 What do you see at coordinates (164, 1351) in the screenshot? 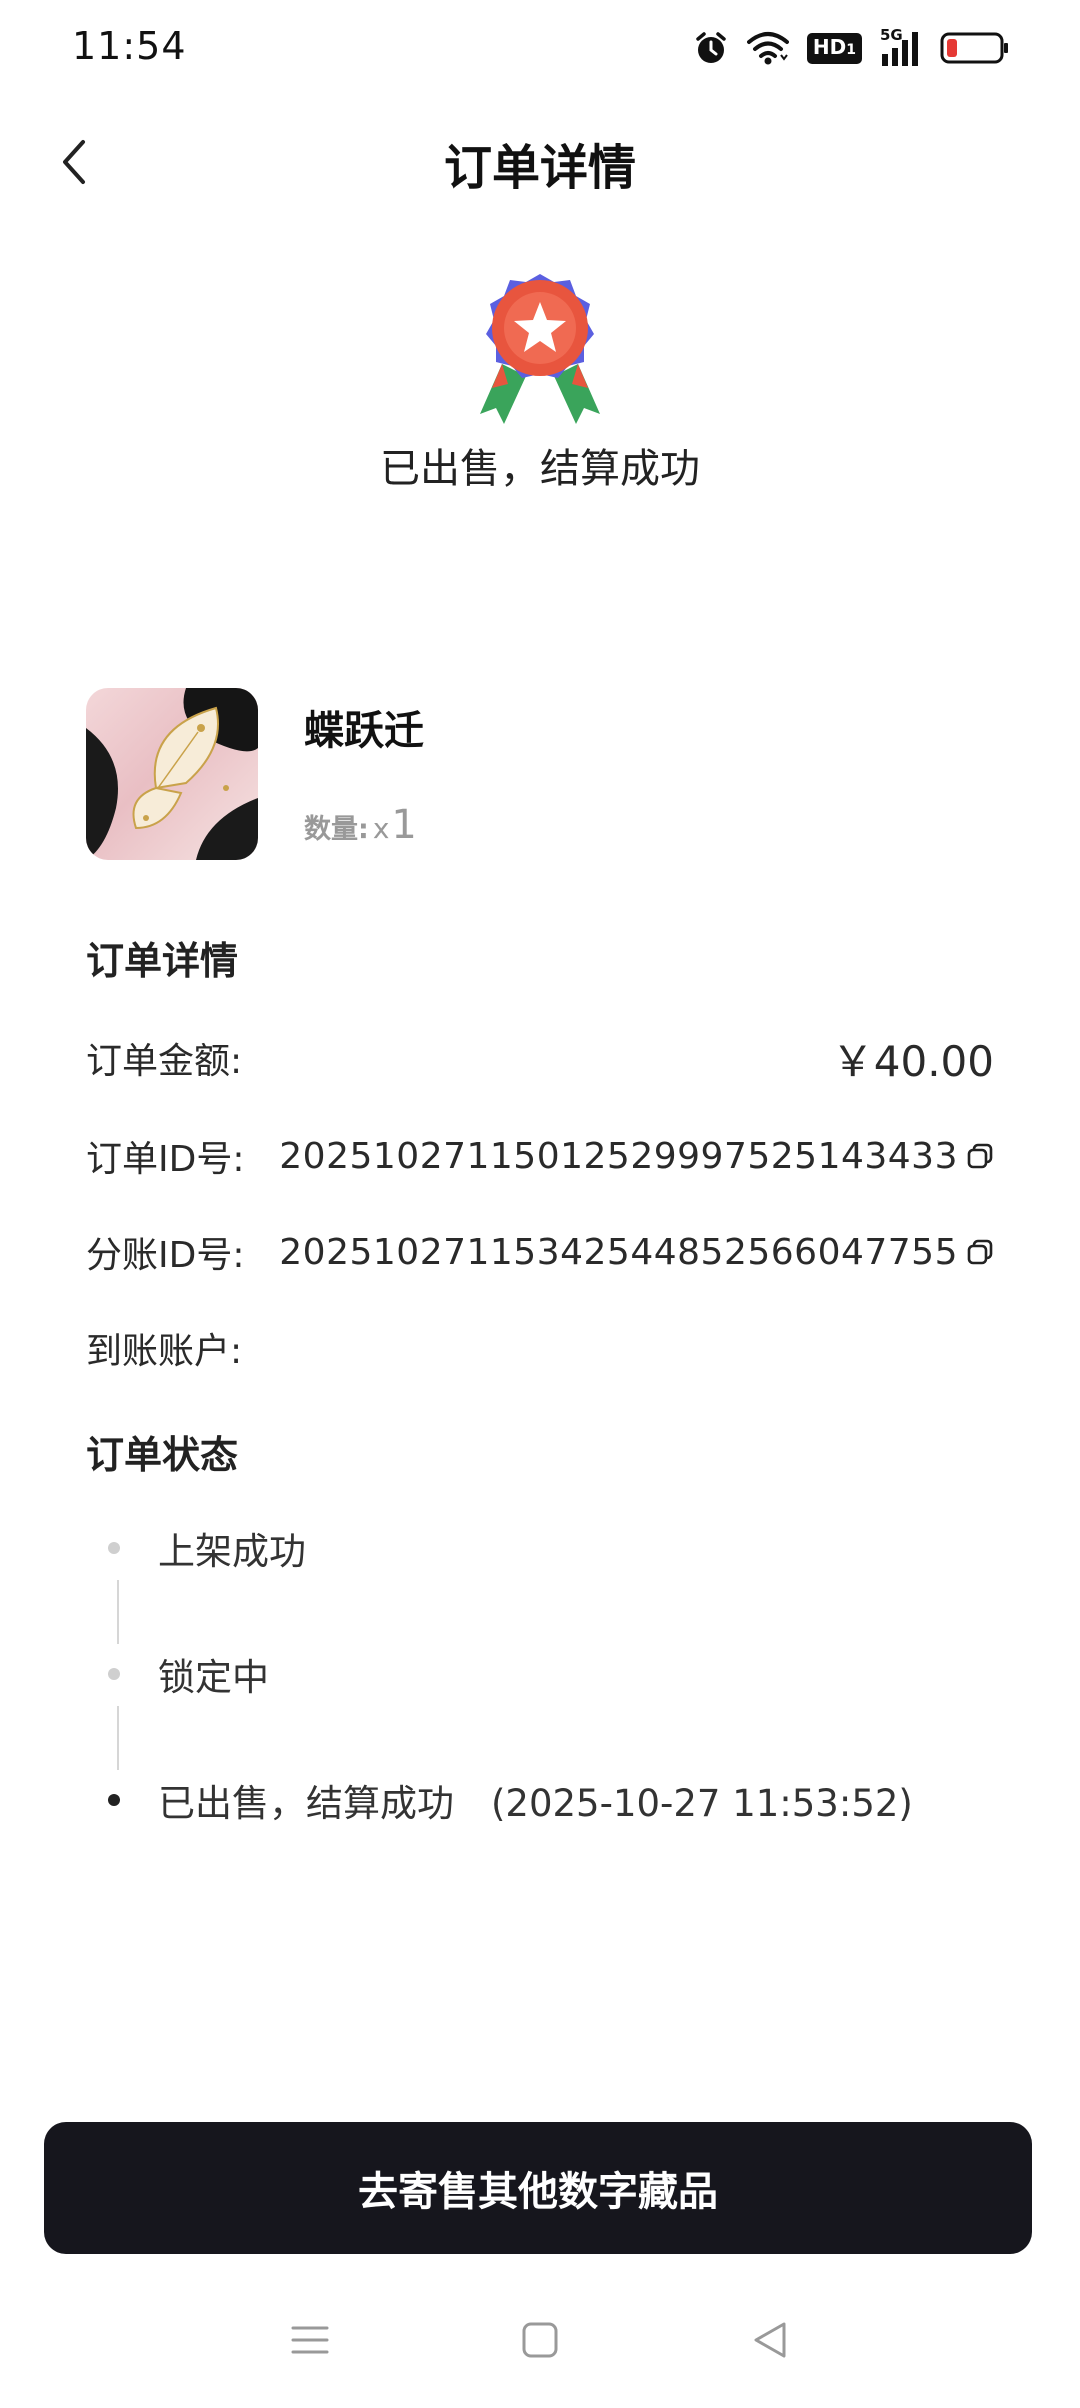
I see `account-label: 到账账户:` at bounding box center [164, 1351].